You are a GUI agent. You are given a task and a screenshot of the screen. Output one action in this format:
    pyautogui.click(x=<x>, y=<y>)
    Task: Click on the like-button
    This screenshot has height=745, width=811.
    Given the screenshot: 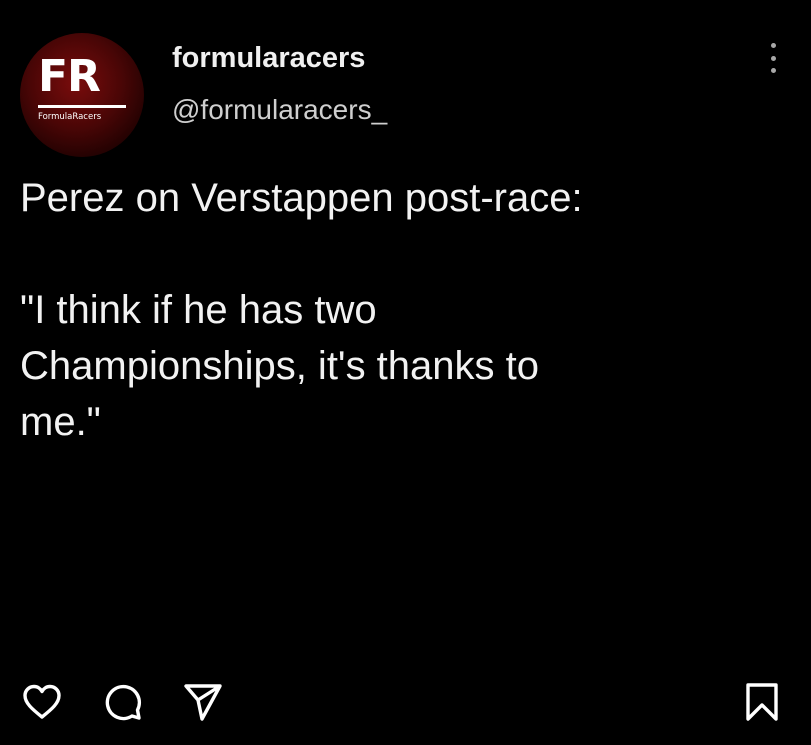 What is the action you would take?
    pyautogui.click(x=42, y=702)
    